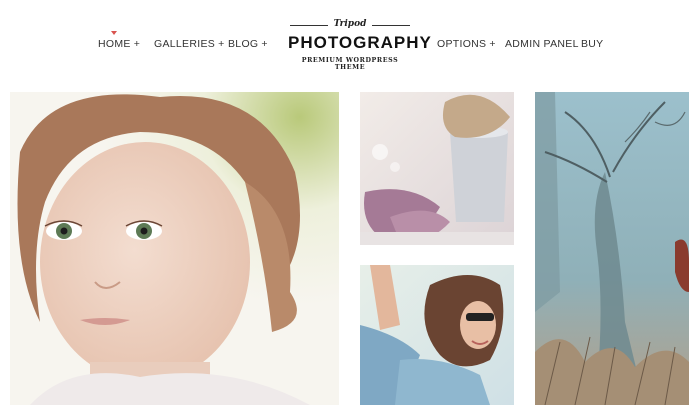  I want to click on nav-blog: BLOG +, so click(248, 44).